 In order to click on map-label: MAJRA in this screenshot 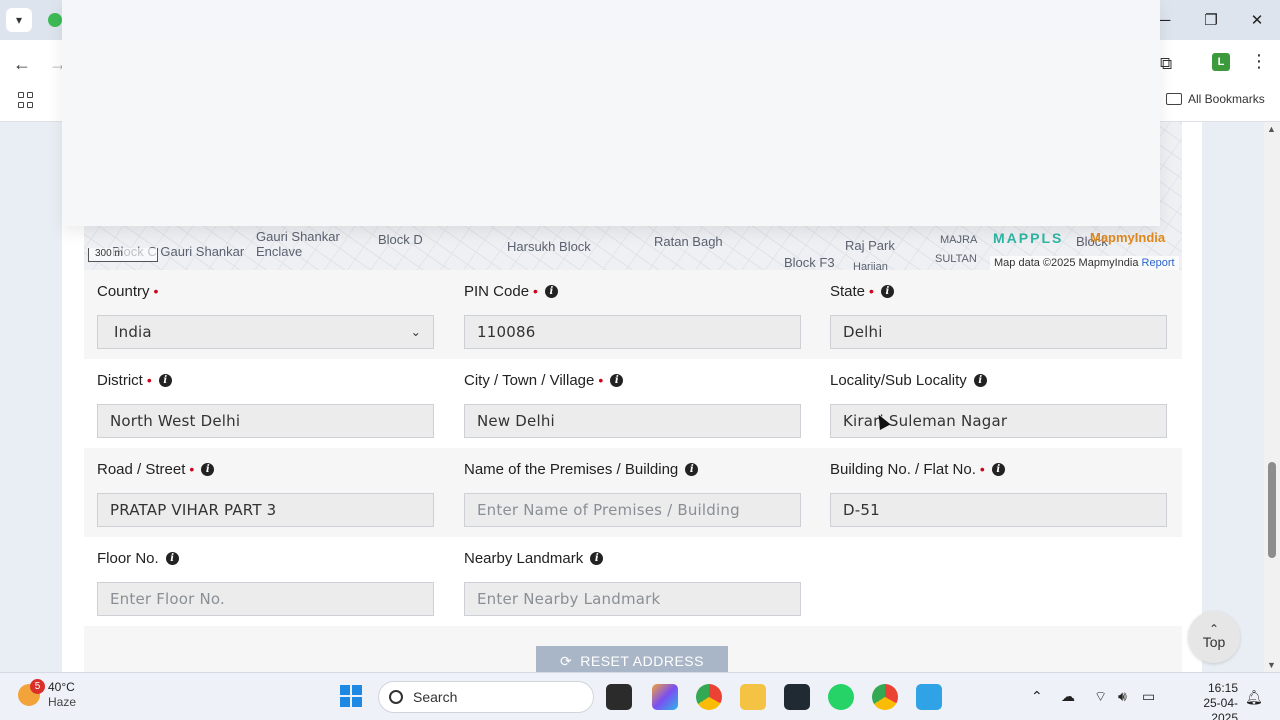, I will do `click(959, 240)`.